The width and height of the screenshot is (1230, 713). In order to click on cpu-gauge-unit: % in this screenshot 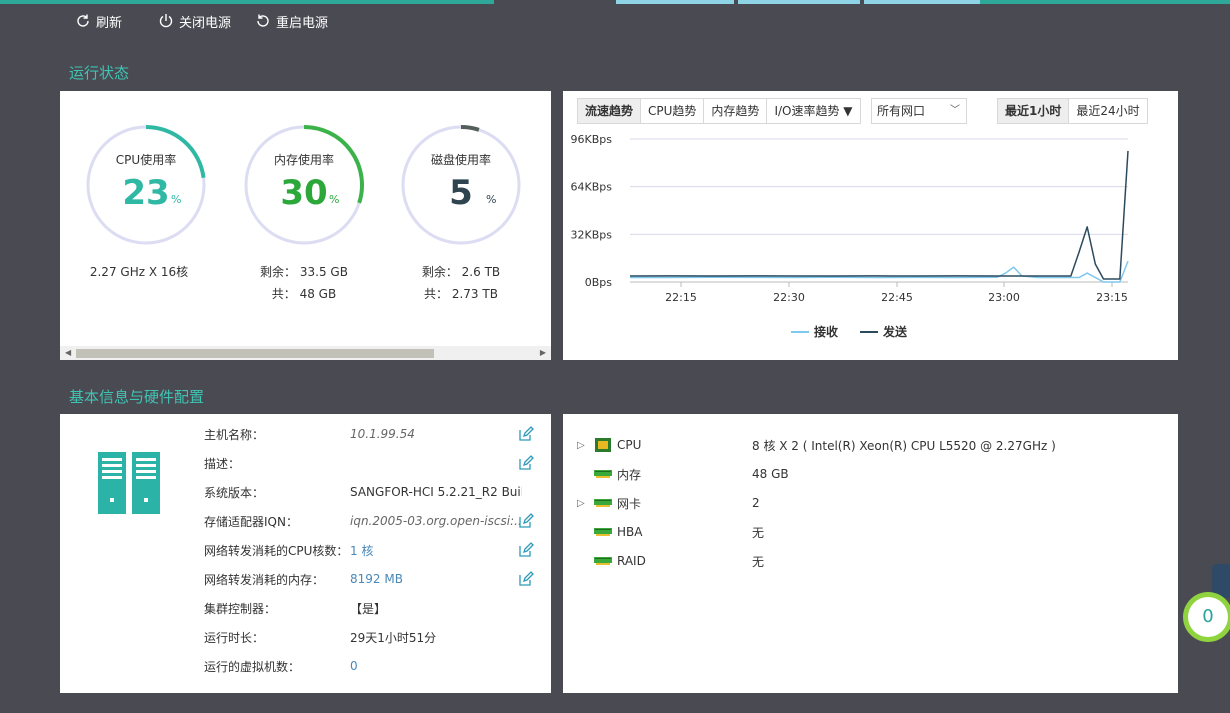, I will do `click(176, 199)`.